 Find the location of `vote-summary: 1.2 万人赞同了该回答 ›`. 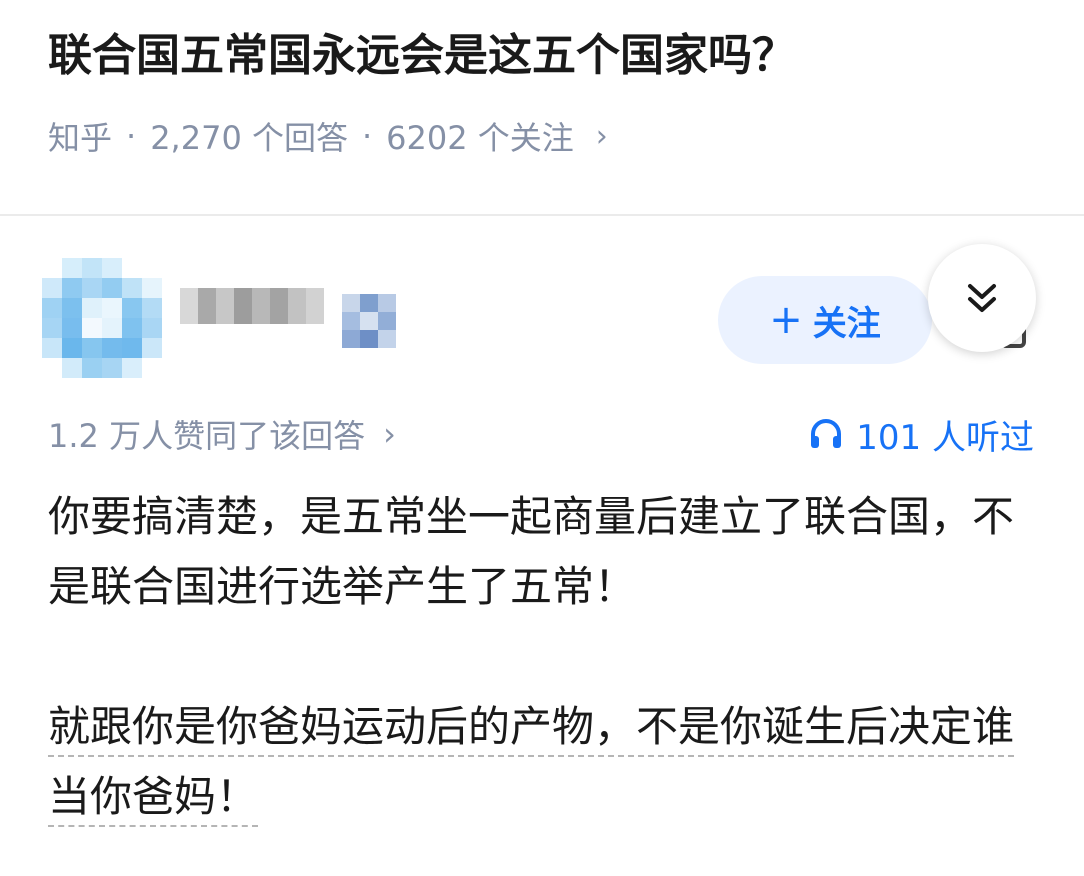

vote-summary: 1.2 万人赞同了该回答 › is located at coordinates (222, 434).